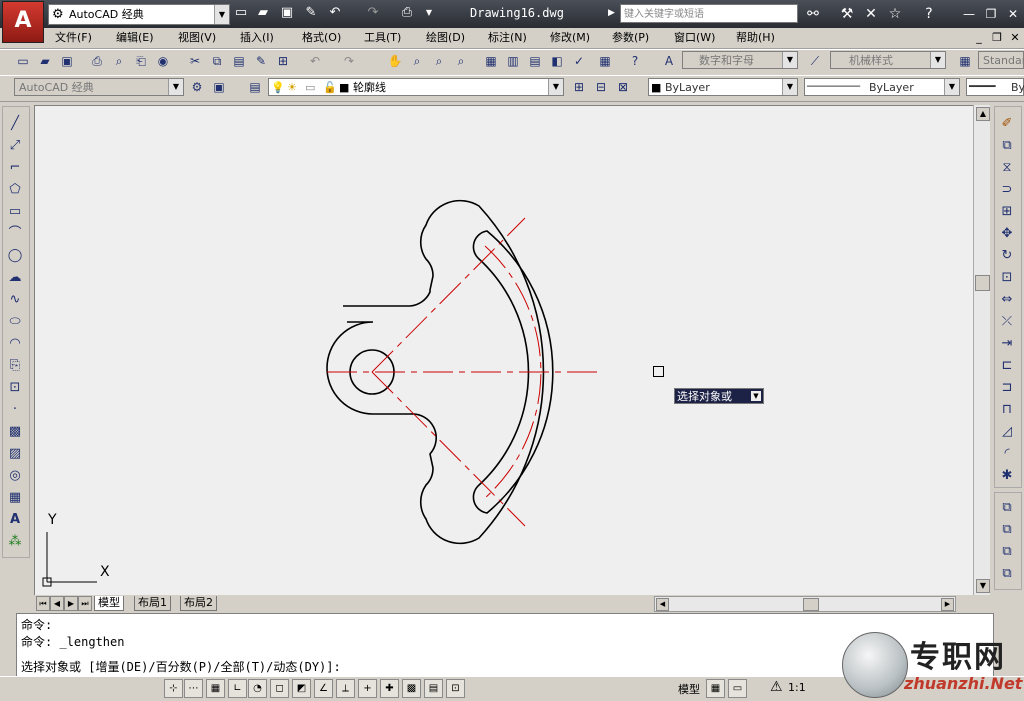  What do you see at coordinates (981, 350) in the screenshot?
I see `vertical-scrollbar: ▲ ▼` at bounding box center [981, 350].